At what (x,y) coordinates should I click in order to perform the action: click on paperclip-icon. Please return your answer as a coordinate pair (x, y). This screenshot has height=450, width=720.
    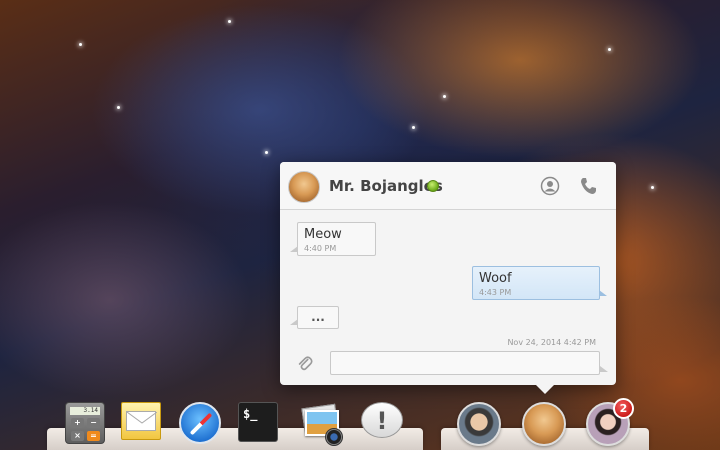
    Looking at the image, I should click on (305, 364).